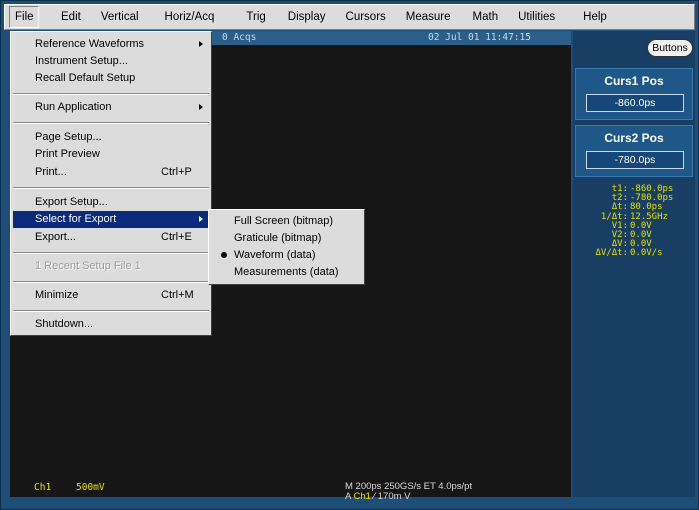 This screenshot has height=510, width=699. What do you see at coordinates (111, 154) in the screenshot?
I see `menu-item-print-preview: Print Preview` at bounding box center [111, 154].